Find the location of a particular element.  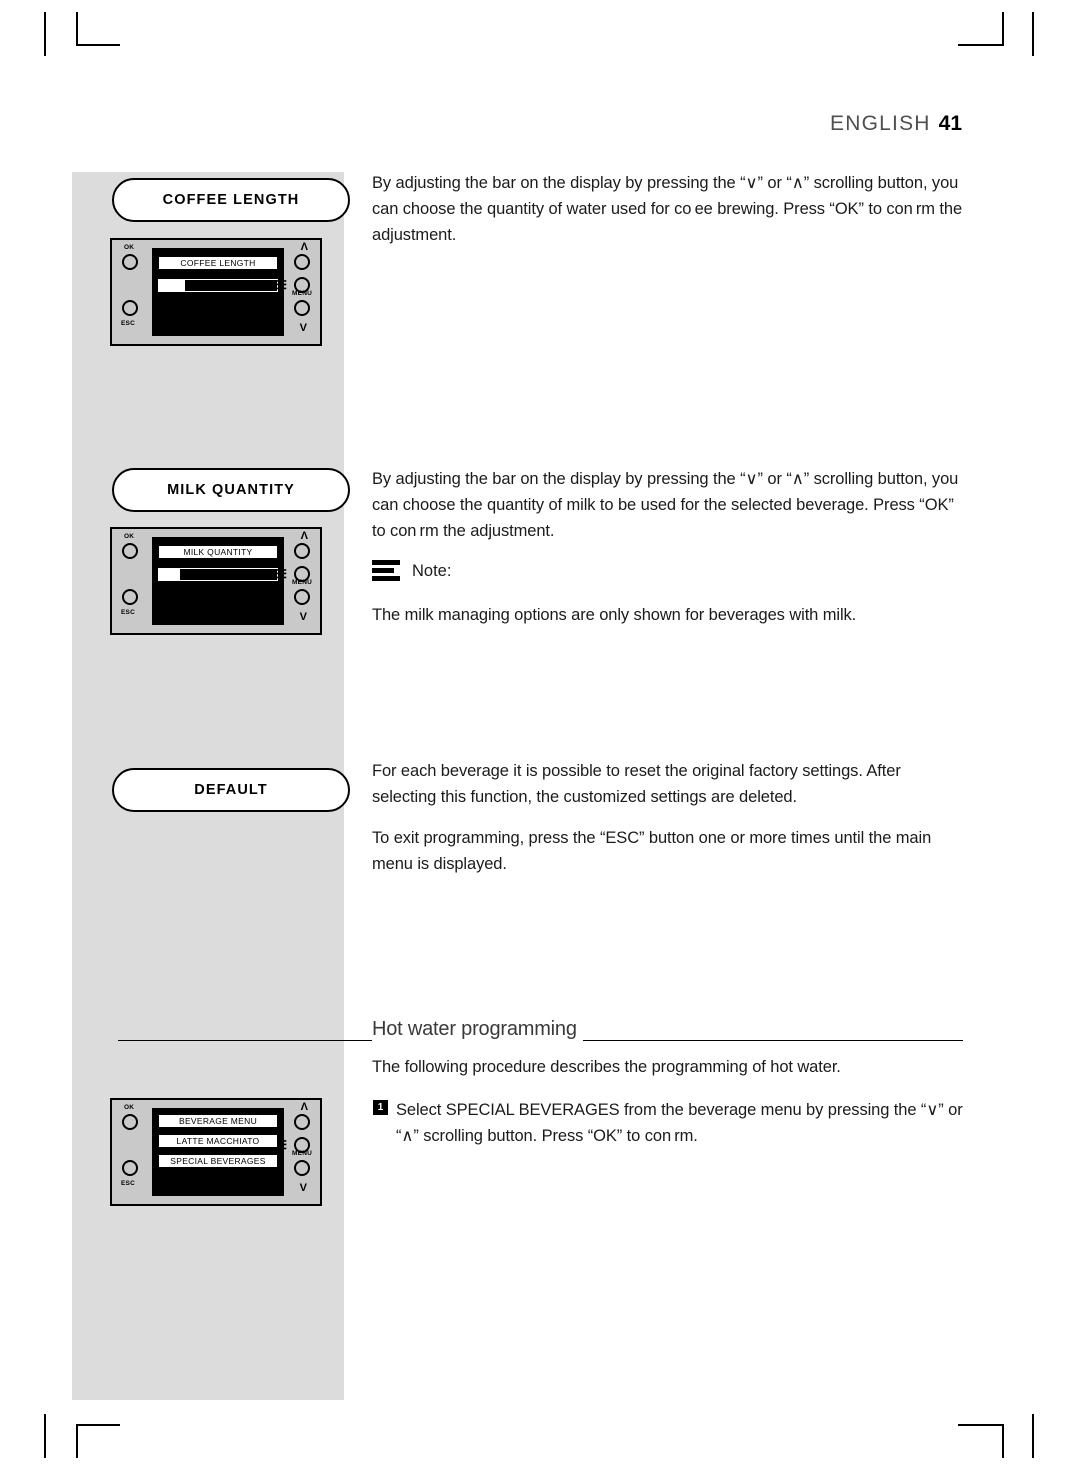

section-pill-label: DEFAULT is located at coordinates (231, 790).